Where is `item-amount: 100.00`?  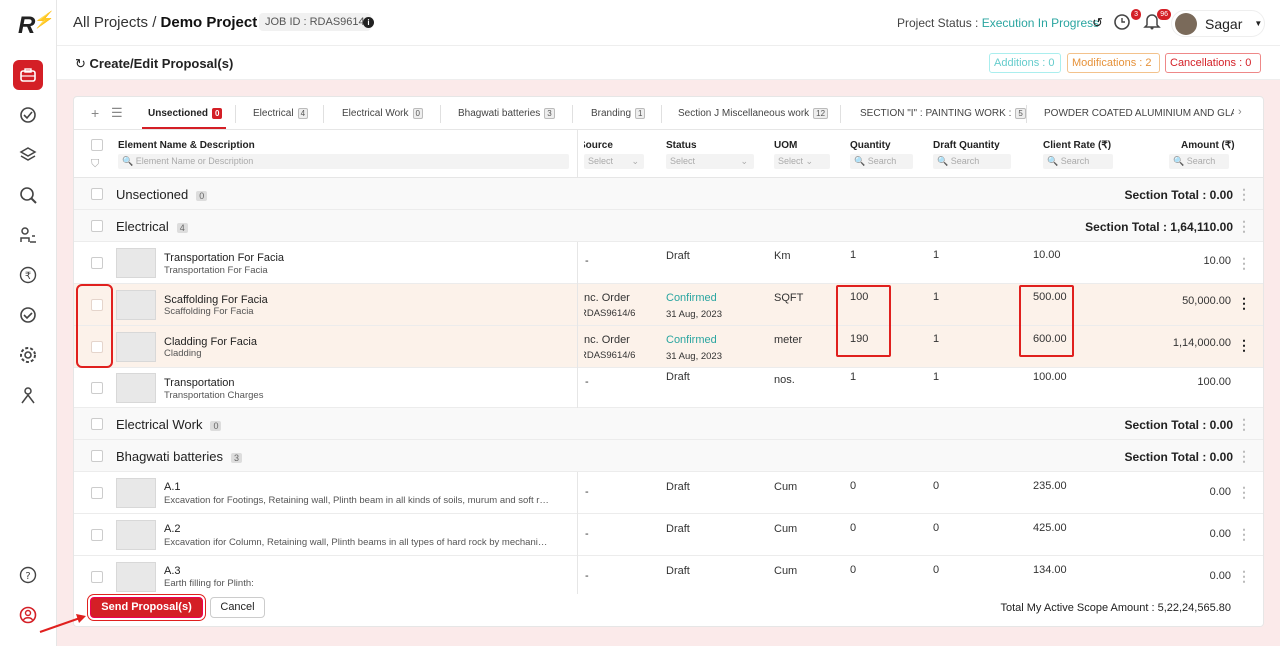 item-amount: 100.00 is located at coordinates (1214, 382).